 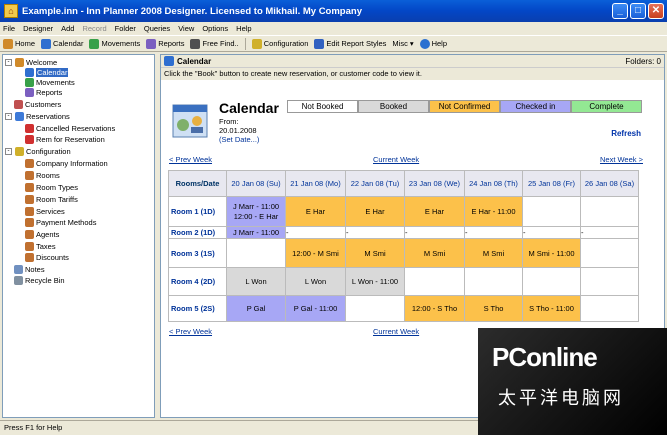 I want to click on menu-designer: Designer, so click(x=38, y=28).